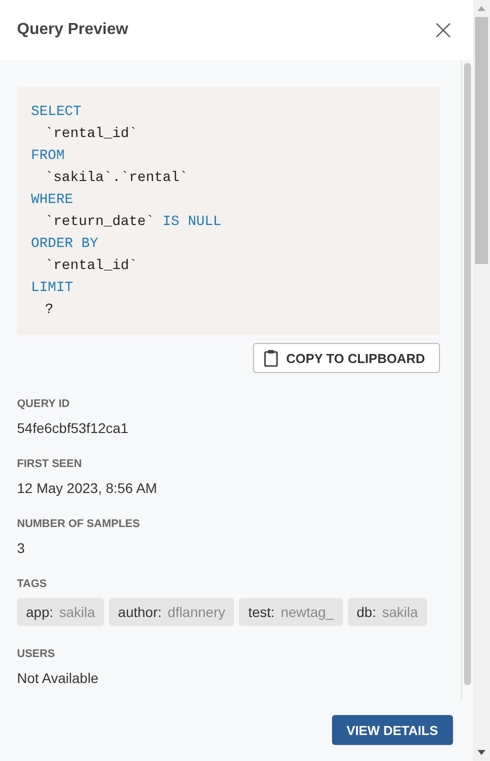 This screenshot has height=761, width=490. I want to click on dialog-title: Query Preview, so click(72, 30).